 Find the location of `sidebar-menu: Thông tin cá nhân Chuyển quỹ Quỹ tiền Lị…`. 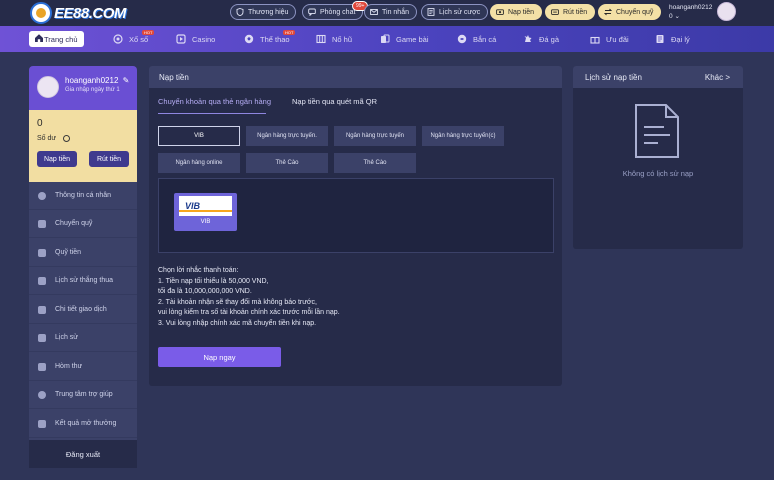

sidebar-menu: Thông tin cá nhân Chuyển quỹ Quỹ tiền Lị… is located at coordinates (83, 311).